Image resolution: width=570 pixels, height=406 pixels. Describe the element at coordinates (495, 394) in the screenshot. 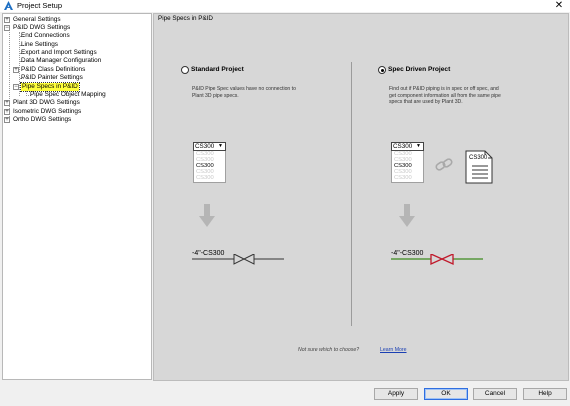

I see `cancel-button: Cancel` at that location.